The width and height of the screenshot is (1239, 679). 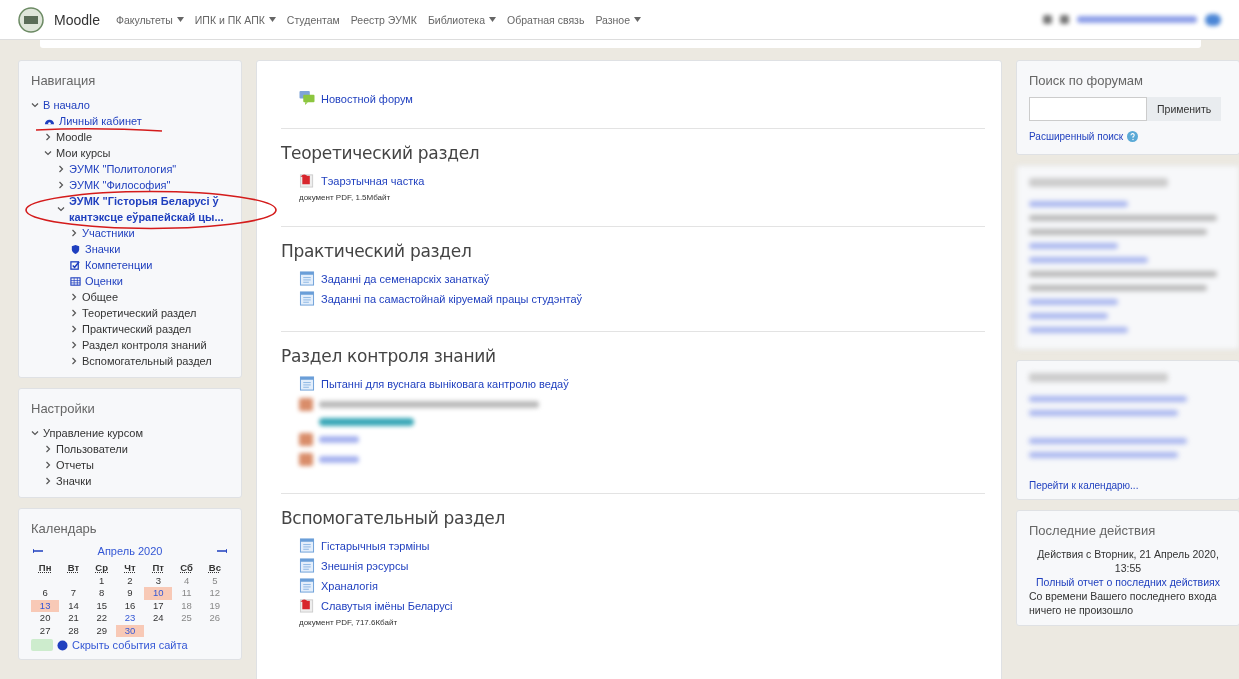 What do you see at coordinates (101, 618) in the screenshot?
I see `calendar-day: 22` at bounding box center [101, 618].